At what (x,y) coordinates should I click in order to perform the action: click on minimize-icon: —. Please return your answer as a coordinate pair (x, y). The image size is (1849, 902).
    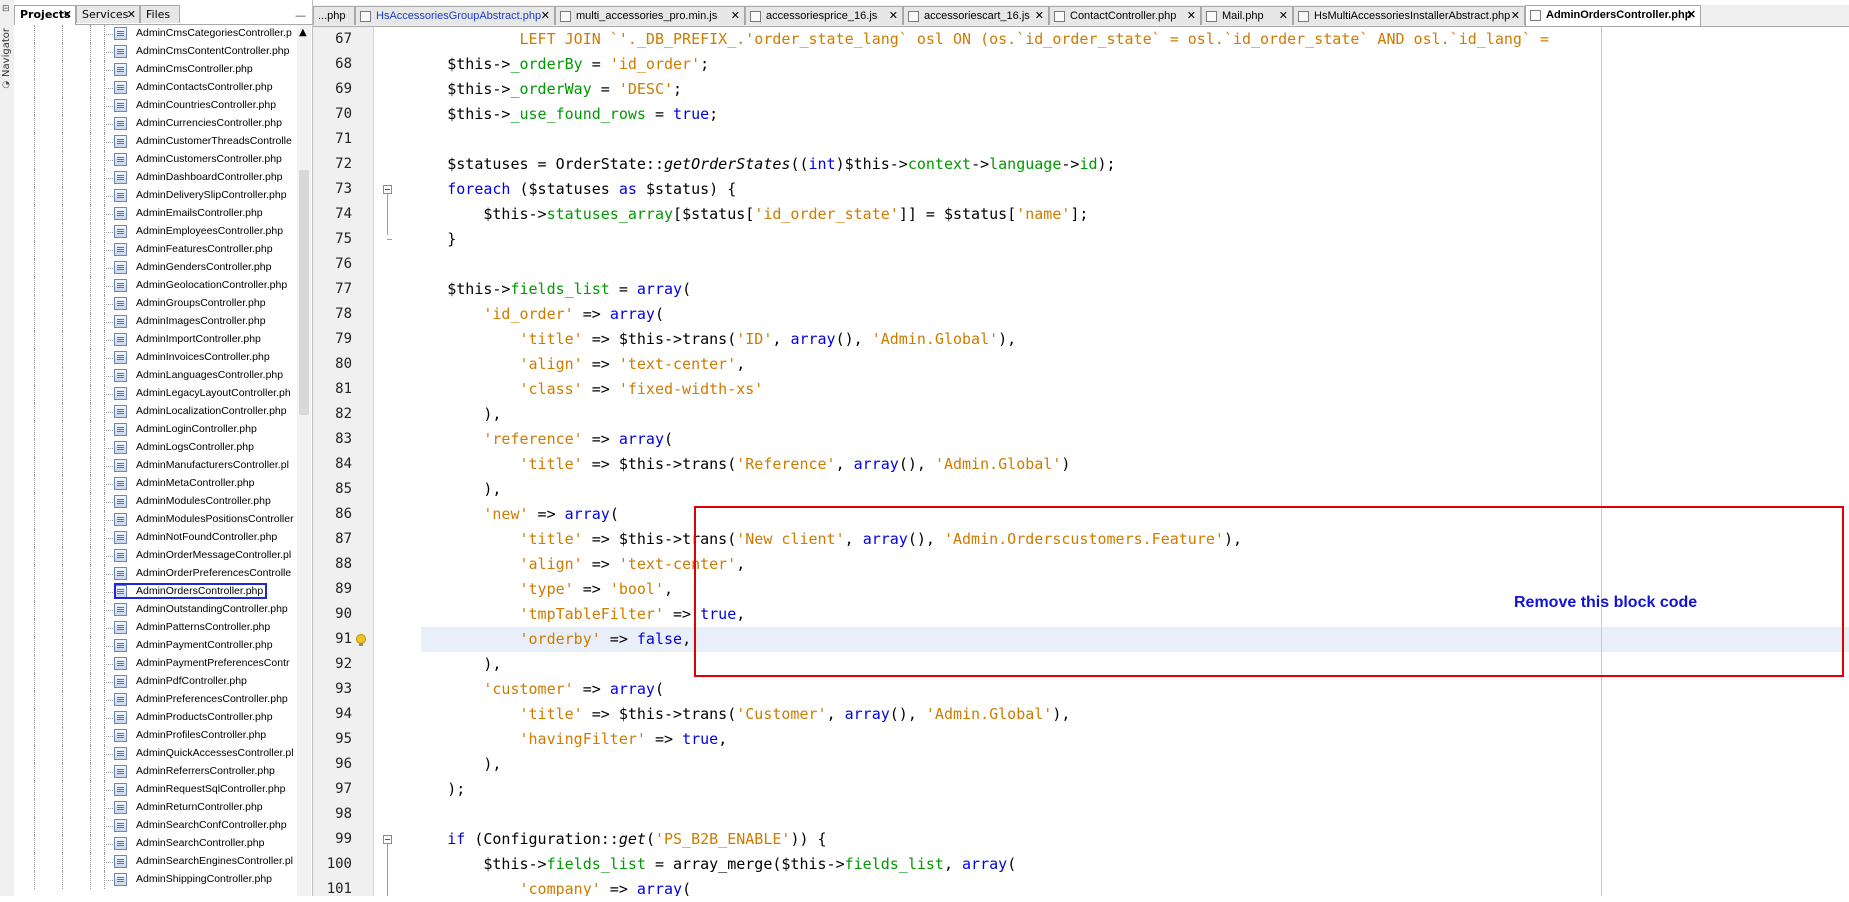
    Looking at the image, I should click on (300, 15).